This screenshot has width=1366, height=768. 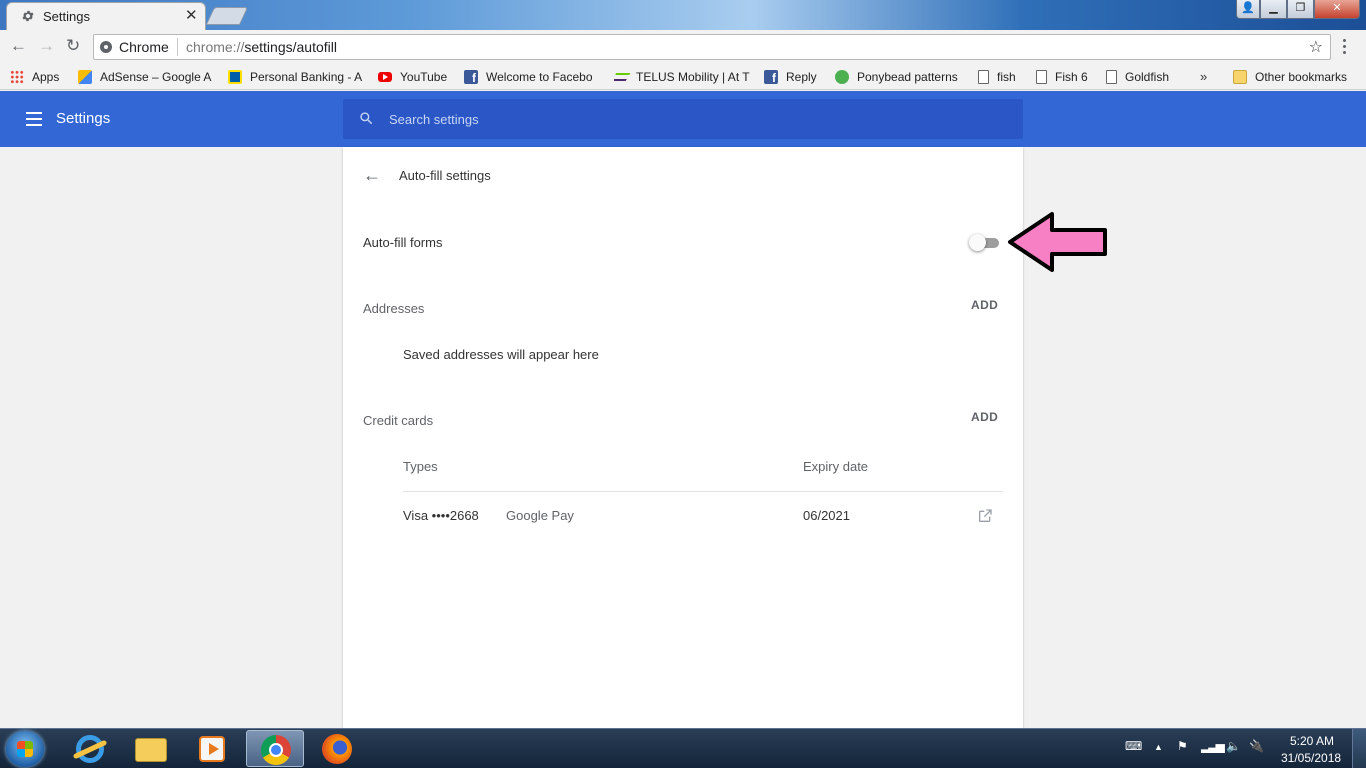 I want to click on adsense-icon, so click(x=85, y=77).